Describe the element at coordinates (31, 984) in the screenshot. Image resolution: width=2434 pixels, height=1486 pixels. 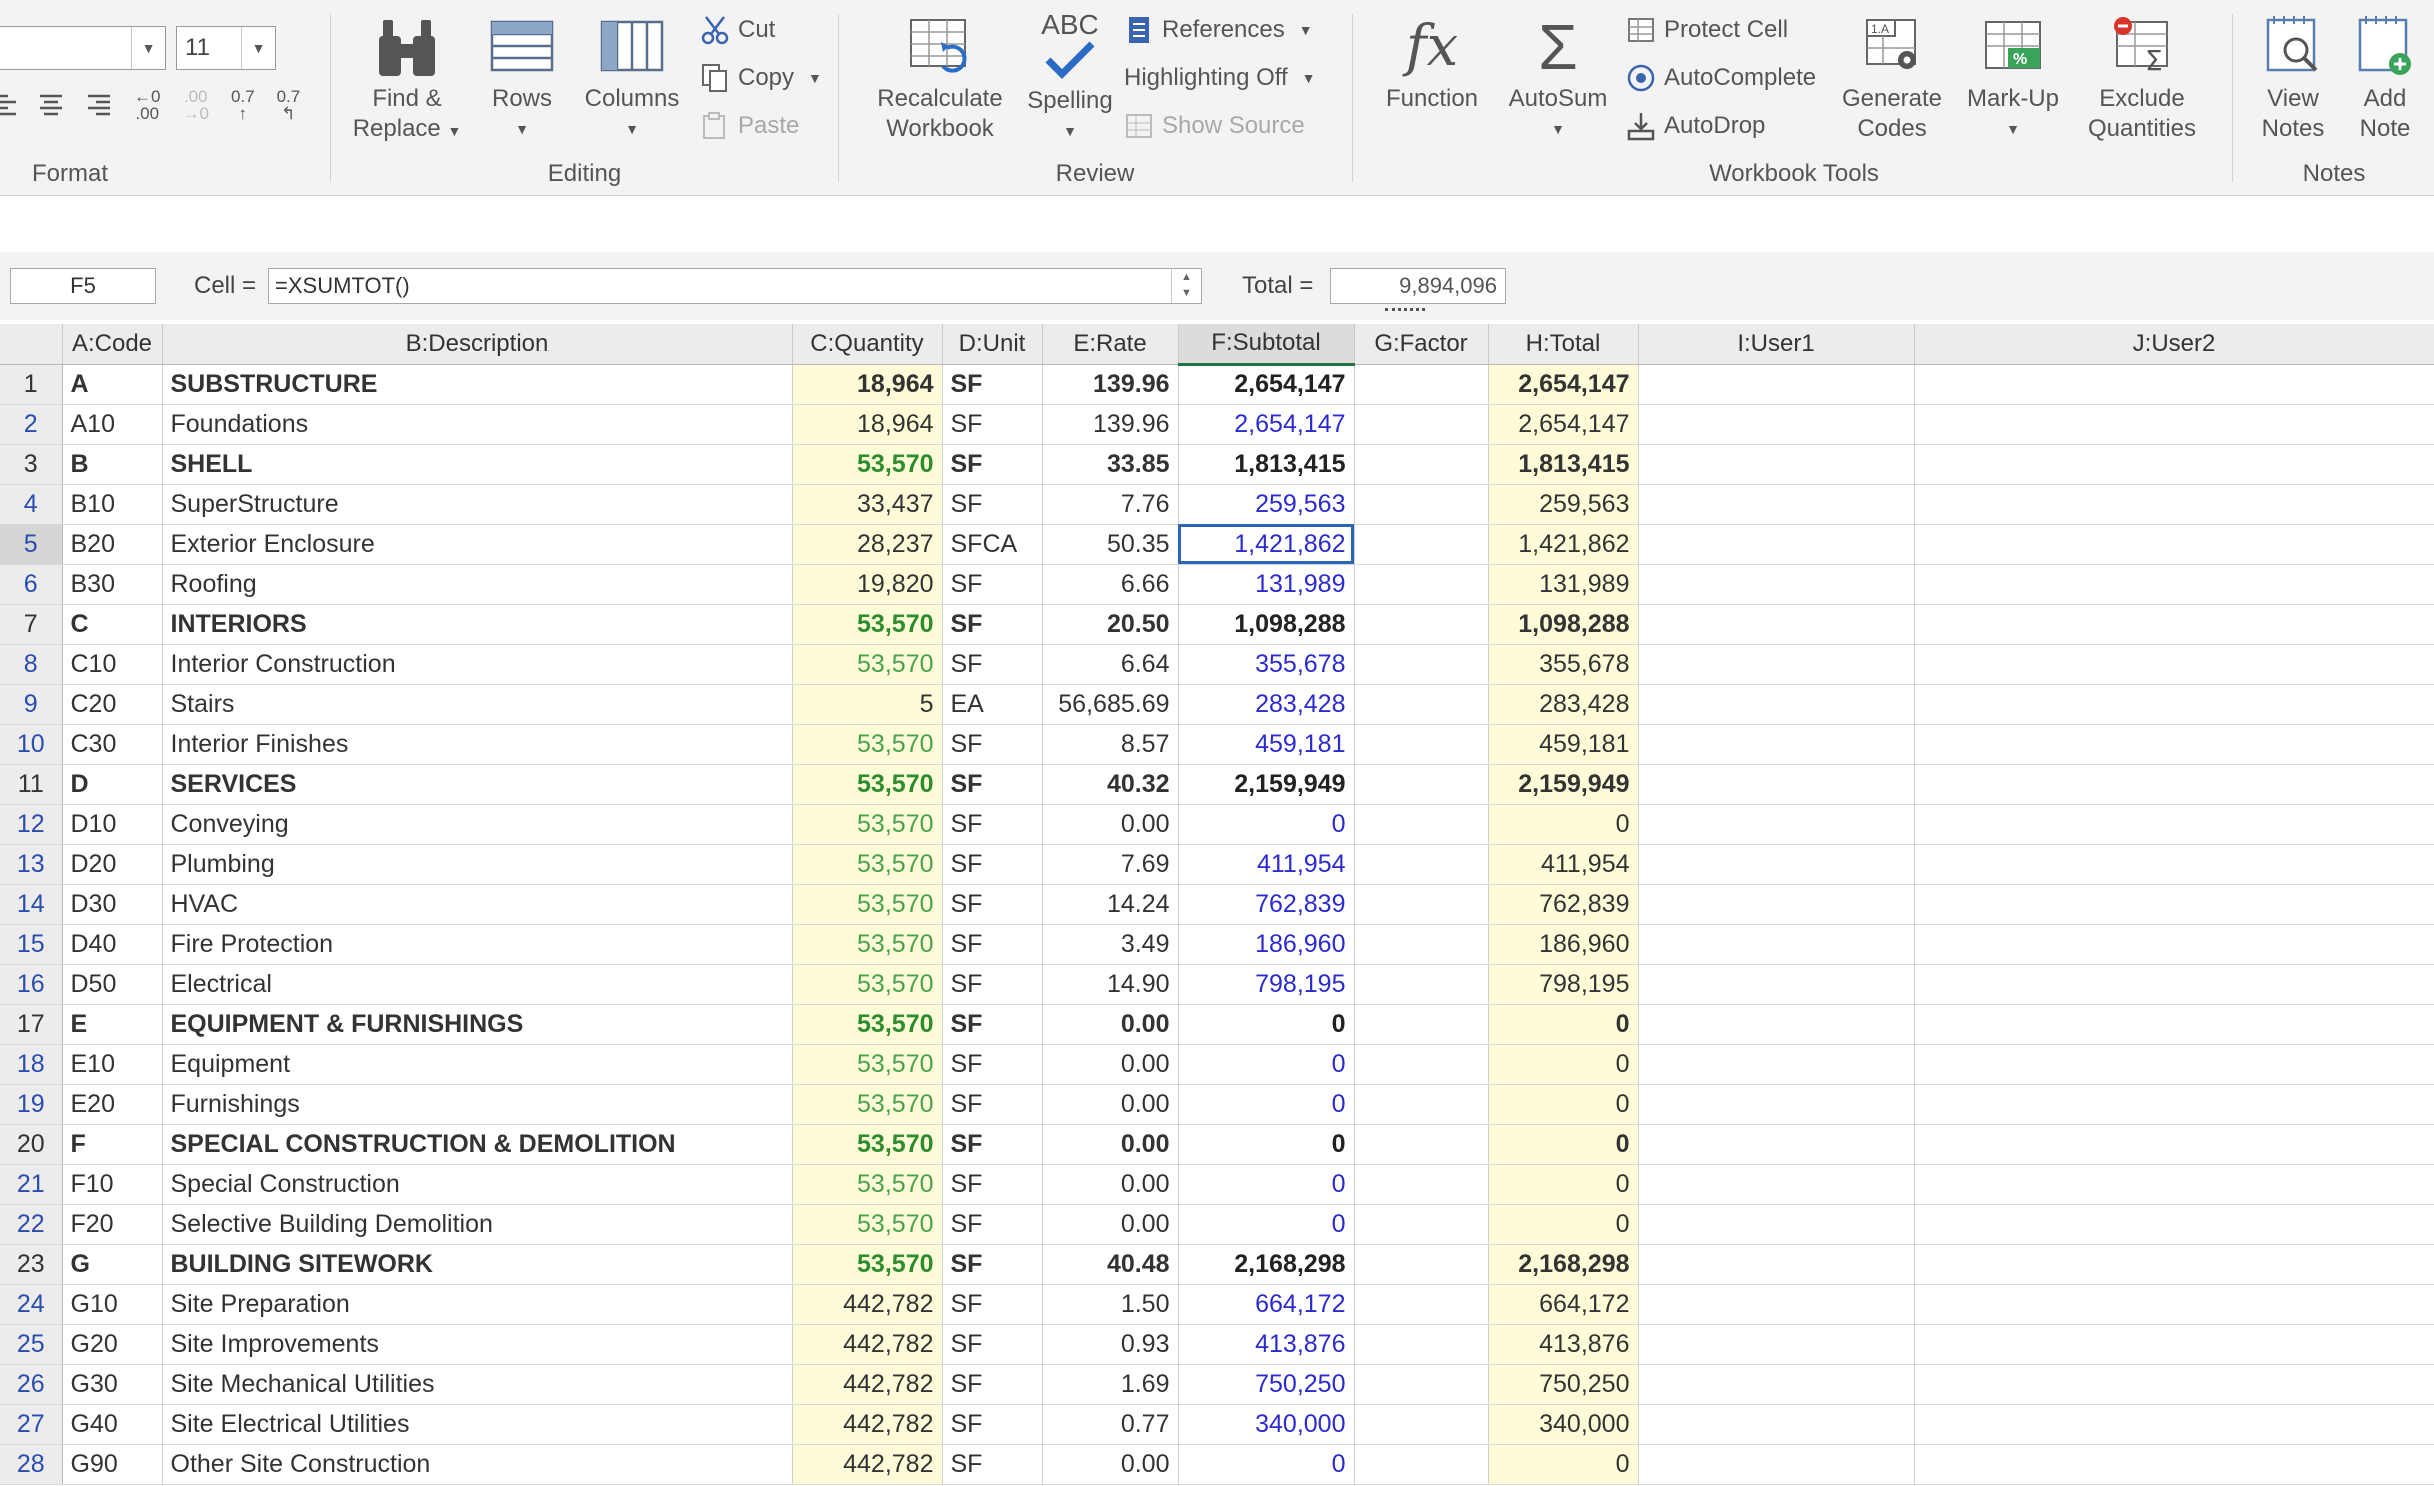
I see `row-number: 16` at that location.